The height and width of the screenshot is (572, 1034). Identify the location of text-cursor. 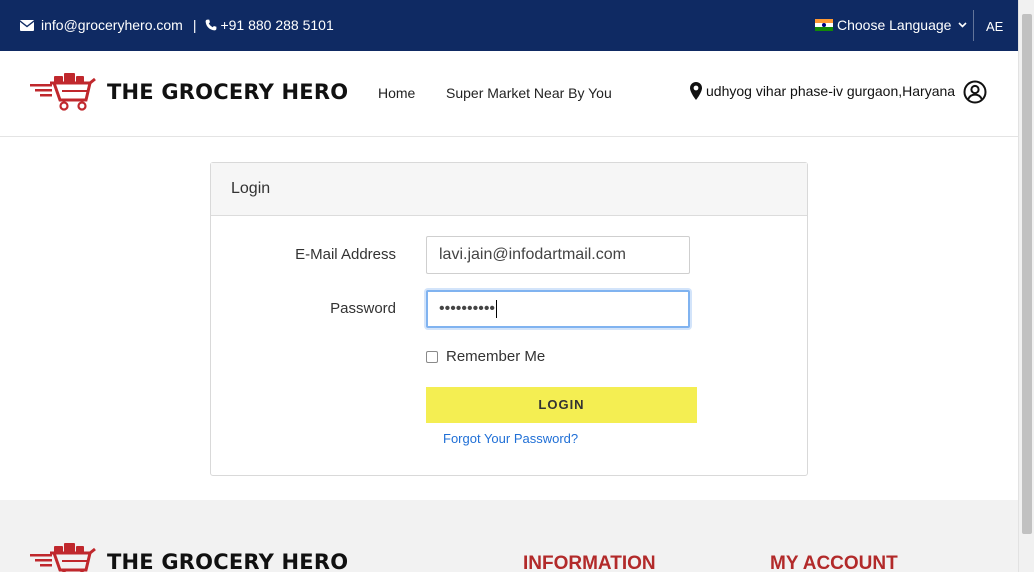
(497, 309).